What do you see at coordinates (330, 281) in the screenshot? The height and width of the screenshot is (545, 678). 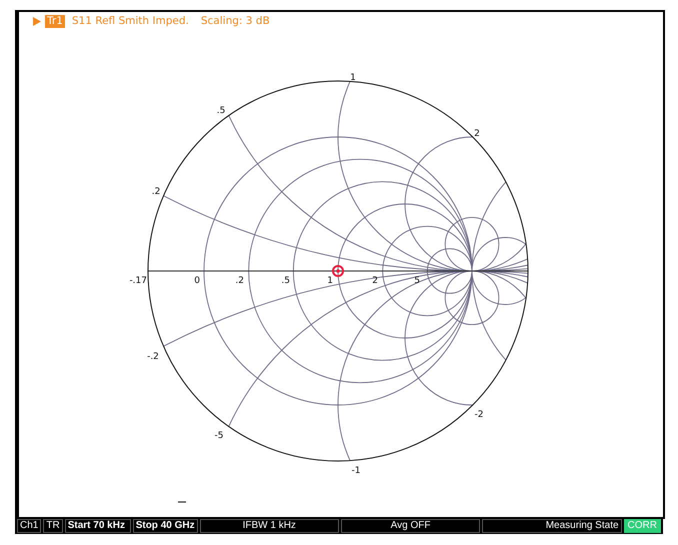 I see `resistance-label: 1` at bounding box center [330, 281].